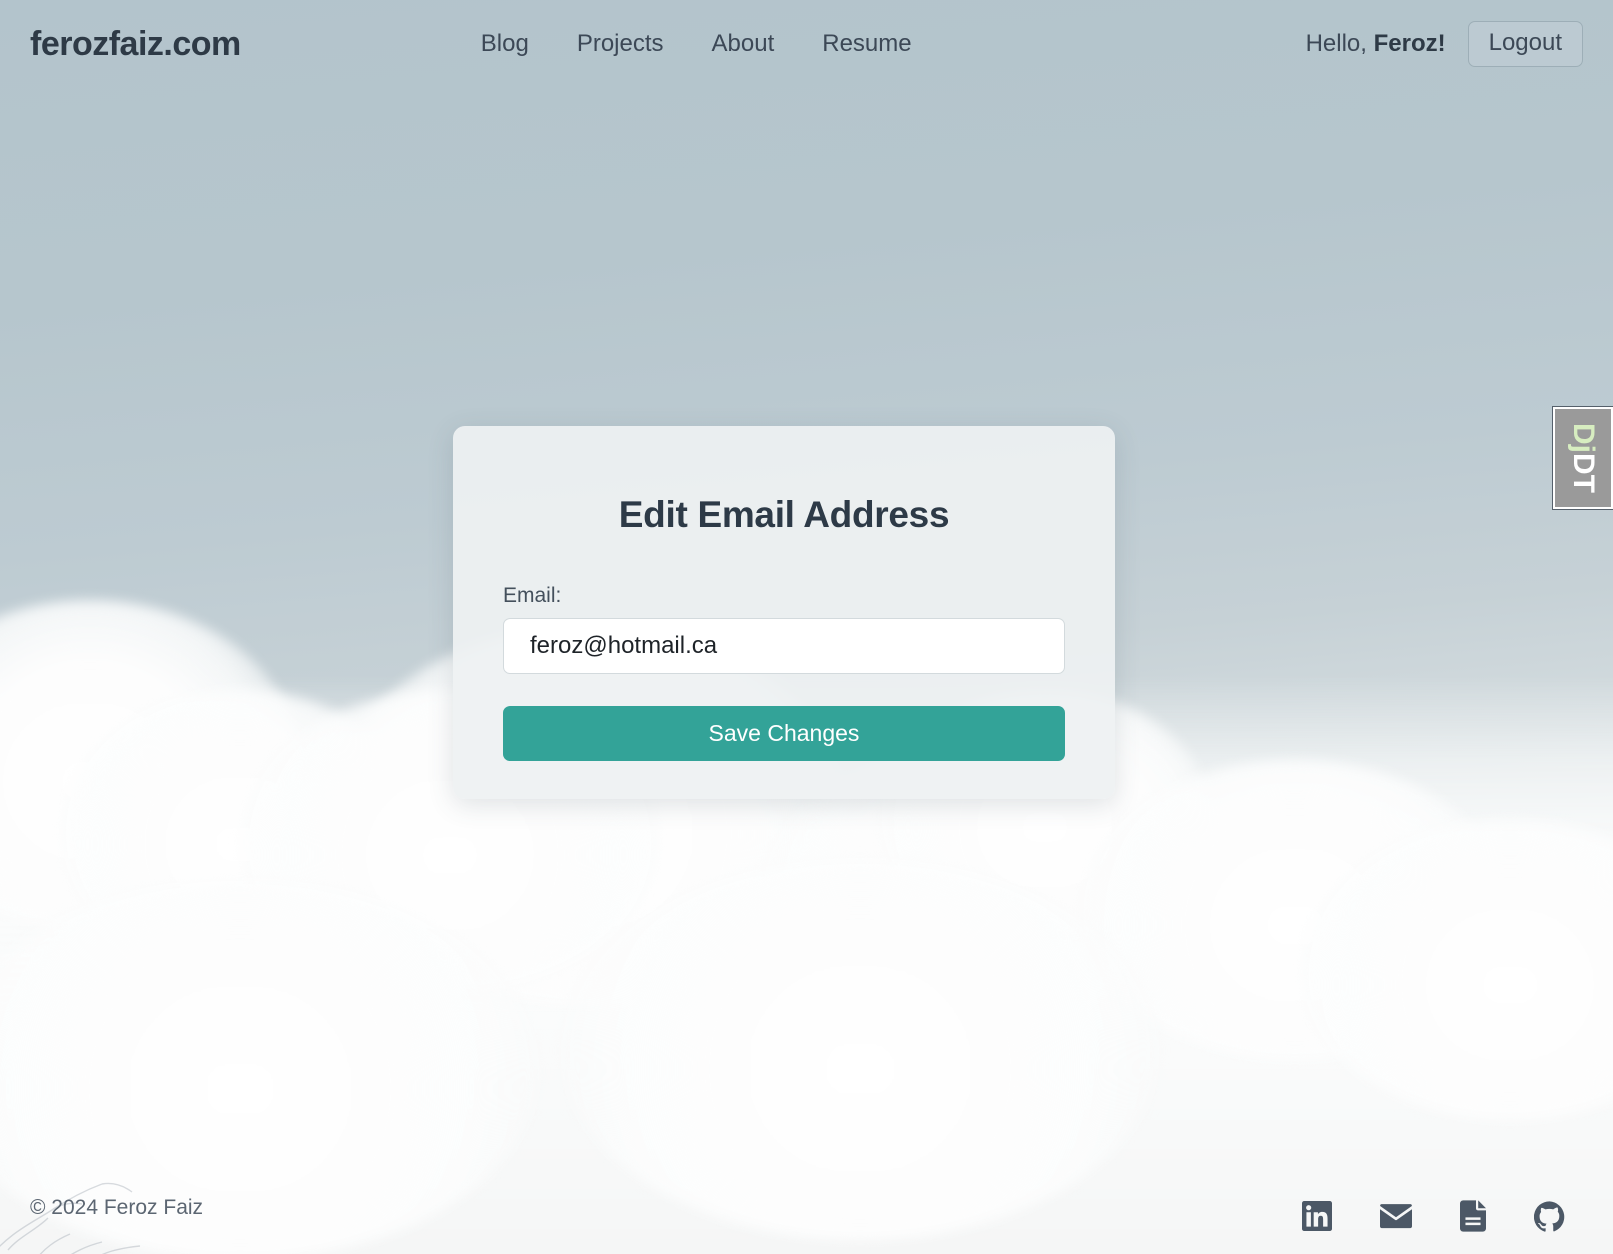  I want to click on greeting-username: Feroz!, so click(1409, 43).